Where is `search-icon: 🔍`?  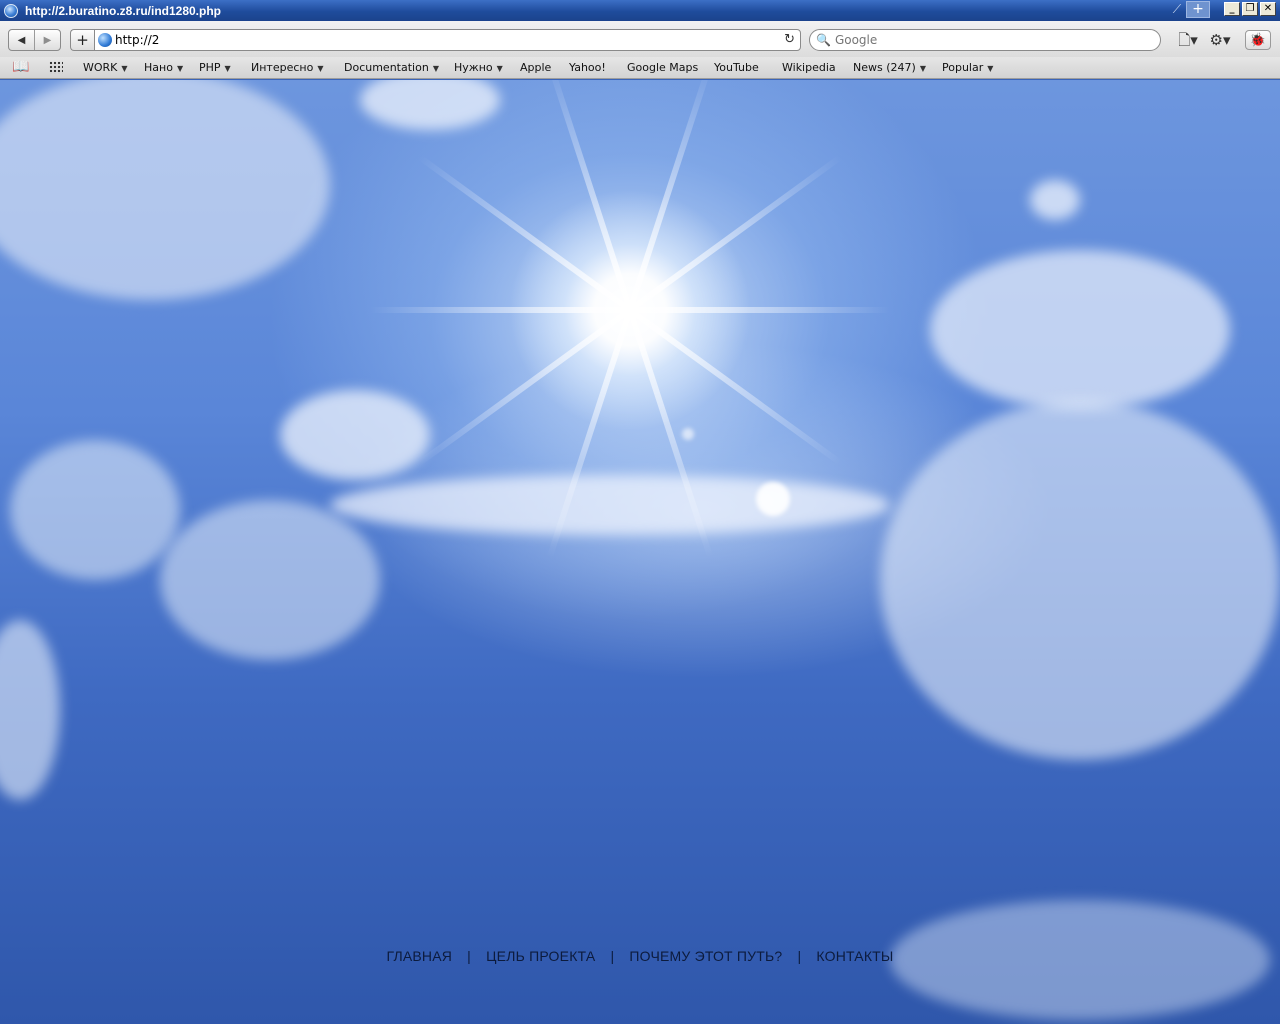 search-icon: 🔍 is located at coordinates (823, 40).